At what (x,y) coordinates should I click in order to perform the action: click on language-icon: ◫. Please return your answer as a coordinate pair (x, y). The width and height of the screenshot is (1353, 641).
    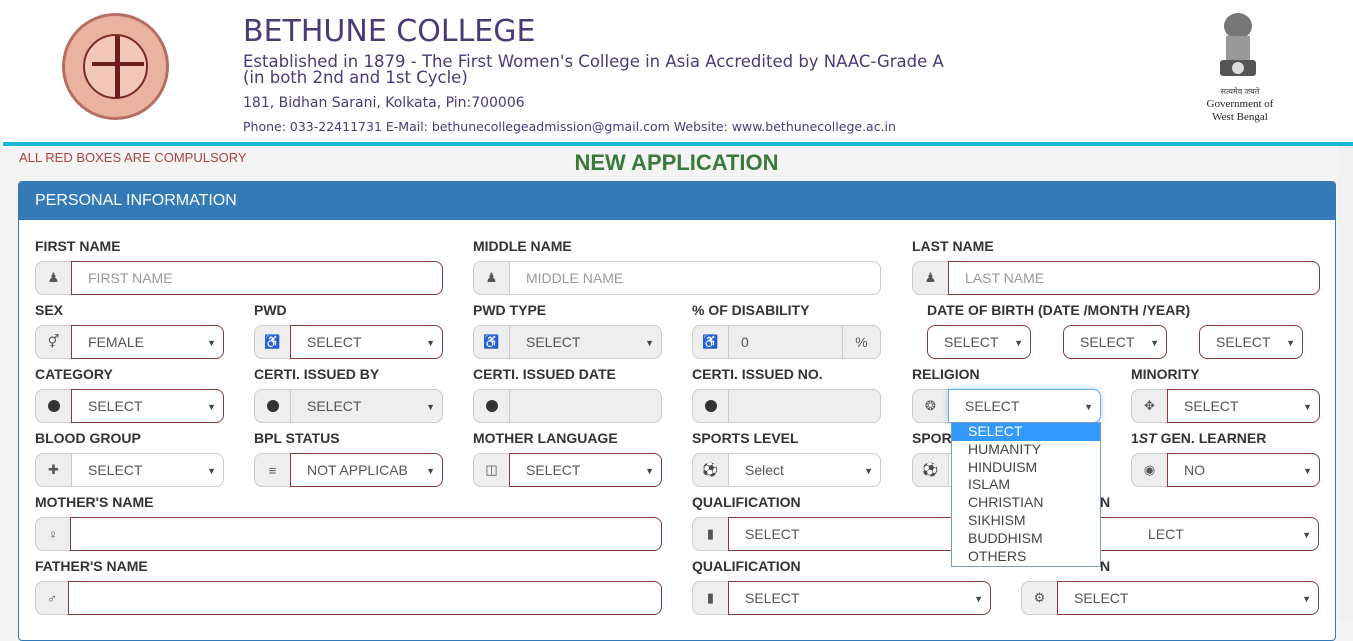
    Looking at the image, I should click on (491, 470).